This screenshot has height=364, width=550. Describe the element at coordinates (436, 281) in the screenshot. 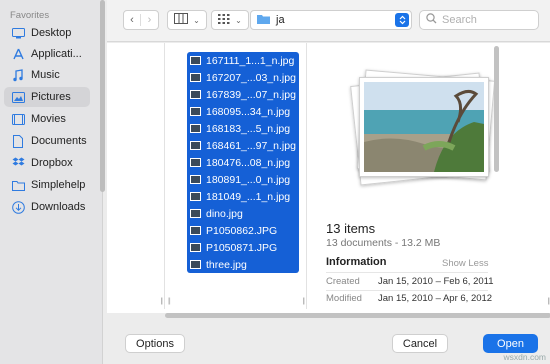

I see `created-value: Jan 15, 2010 – Feb 6, 2011` at that location.